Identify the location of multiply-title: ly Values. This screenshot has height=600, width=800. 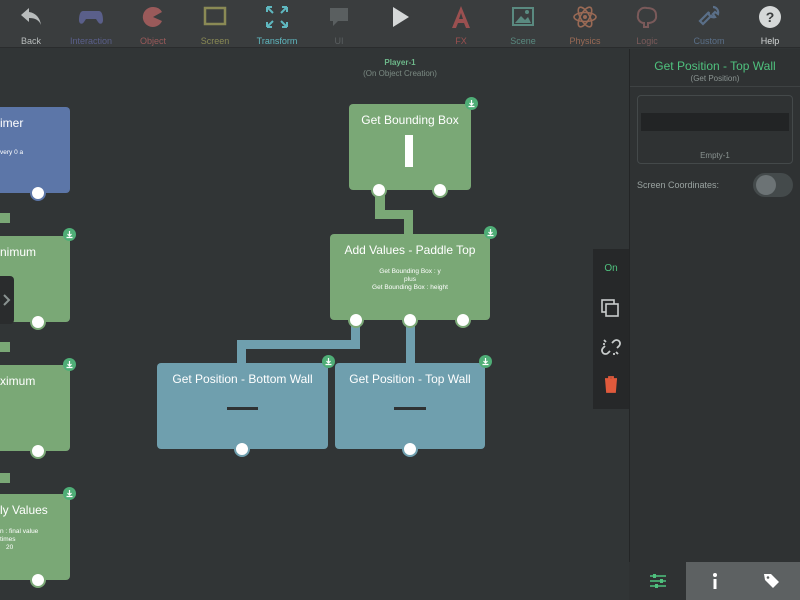
(24, 510).